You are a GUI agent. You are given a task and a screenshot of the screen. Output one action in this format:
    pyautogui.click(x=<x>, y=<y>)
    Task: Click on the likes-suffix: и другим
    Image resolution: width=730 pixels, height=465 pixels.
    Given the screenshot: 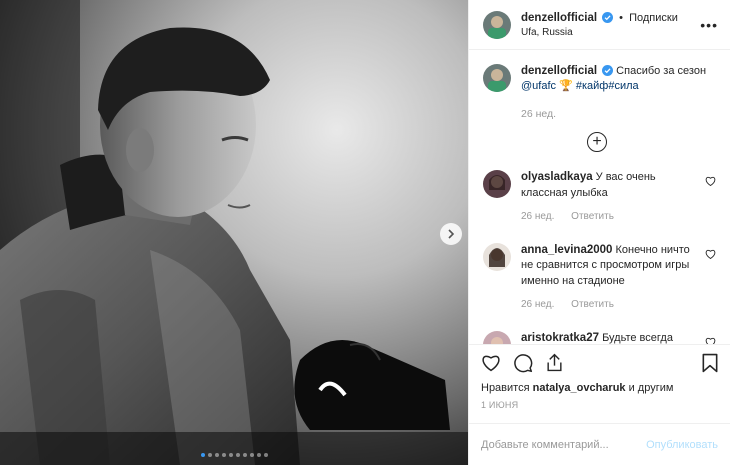 What is the action you would take?
    pyautogui.click(x=651, y=388)
    